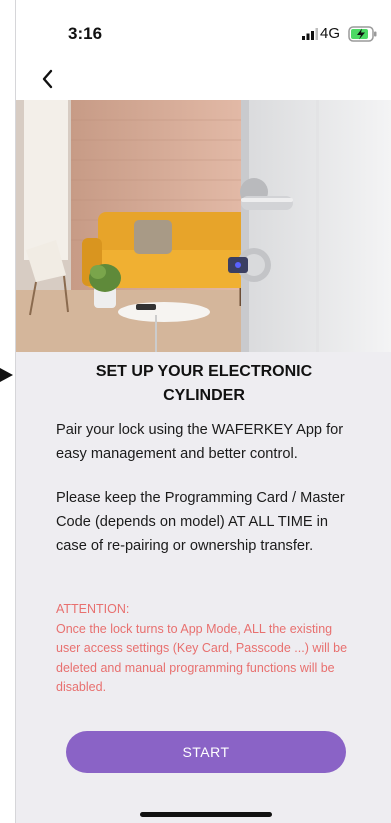 This screenshot has width=391, height=823. What do you see at coordinates (330, 33) in the screenshot?
I see `network-label: 4G` at bounding box center [330, 33].